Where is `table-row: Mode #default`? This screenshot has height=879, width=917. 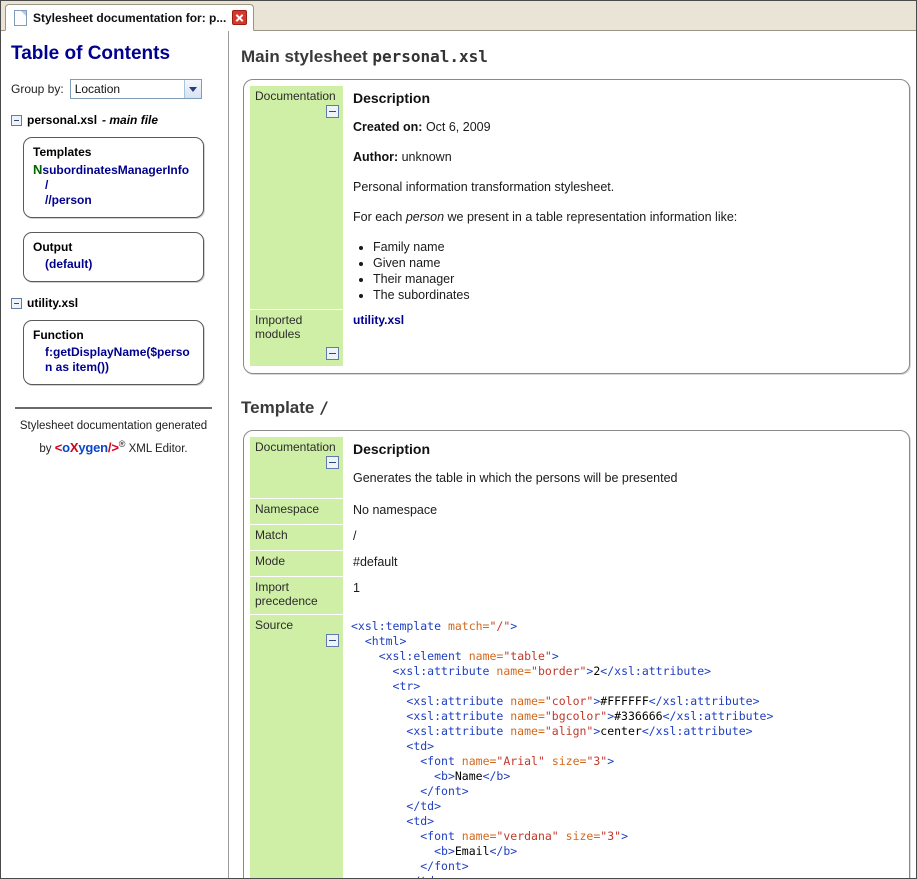 table-row: Mode #default is located at coordinates (576, 563).